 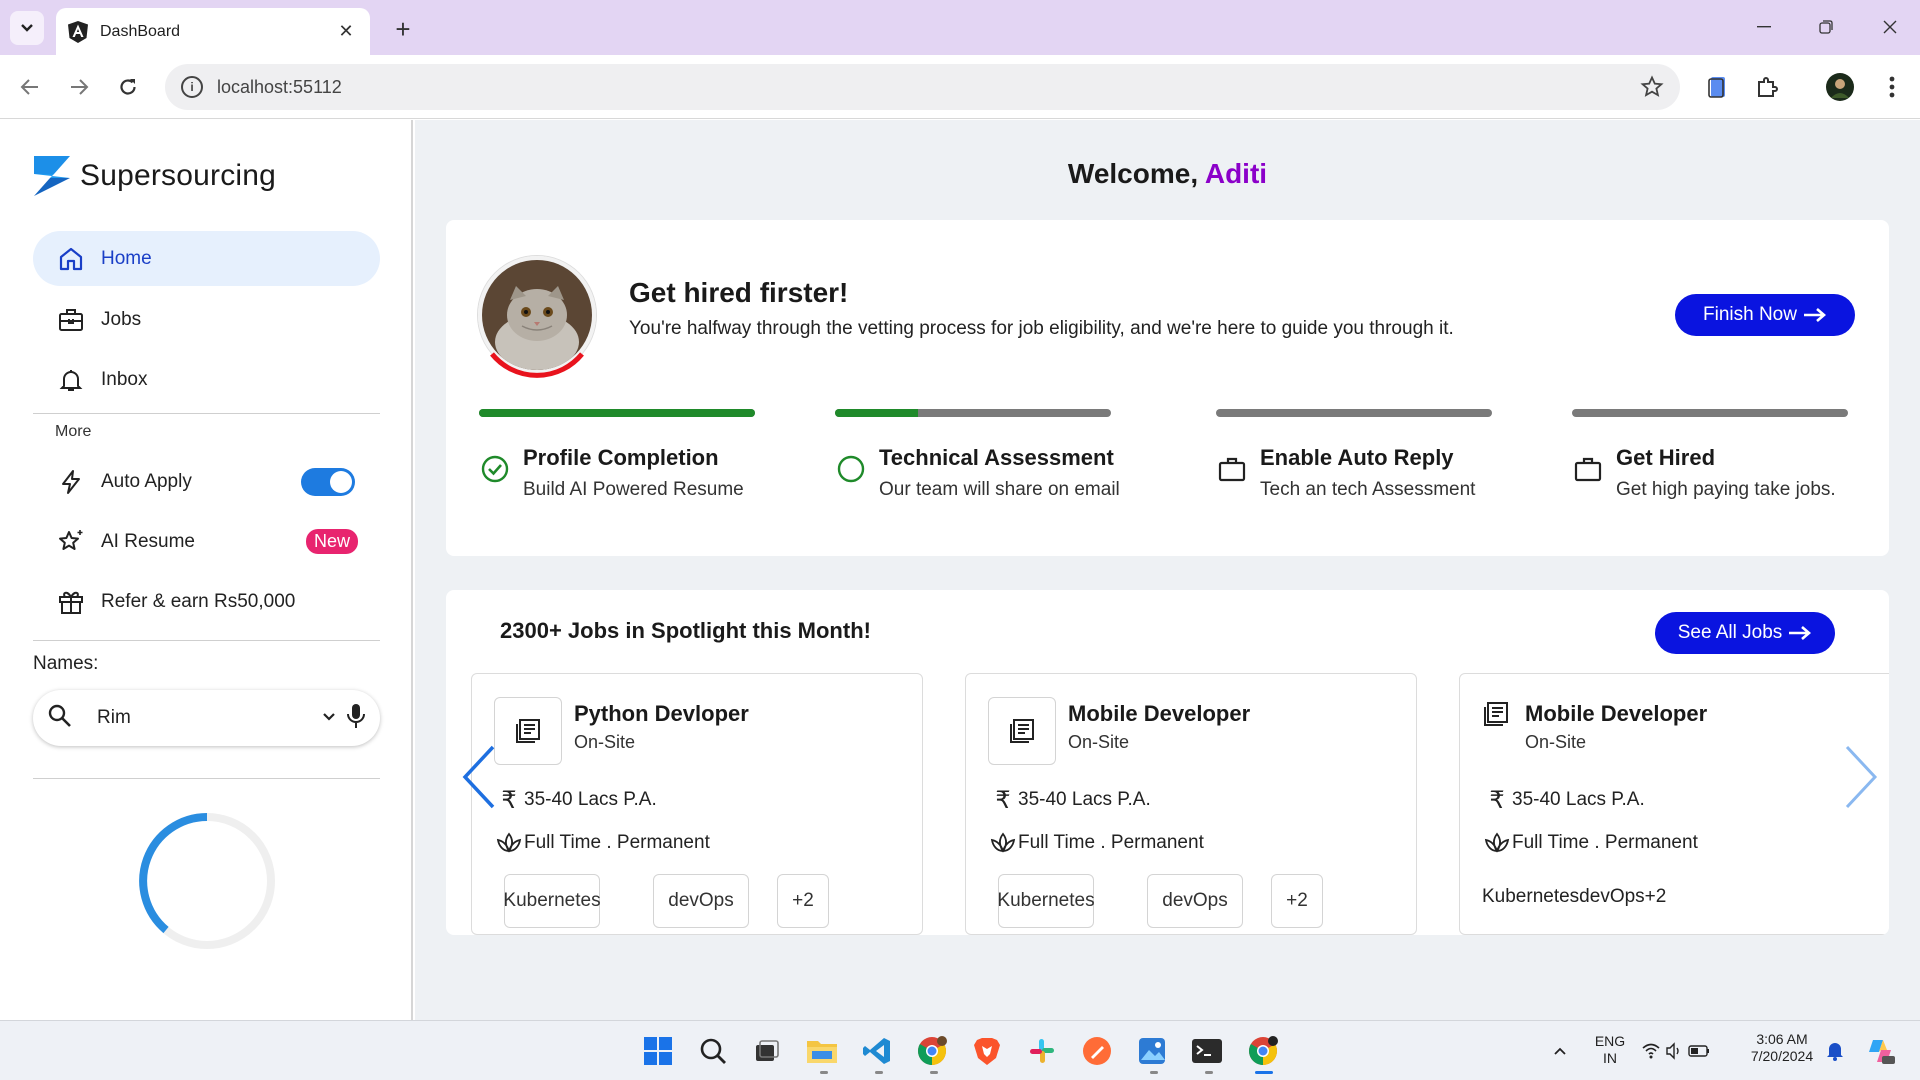 I want to click on new-tab-button: +, so click(x=403, y=29).